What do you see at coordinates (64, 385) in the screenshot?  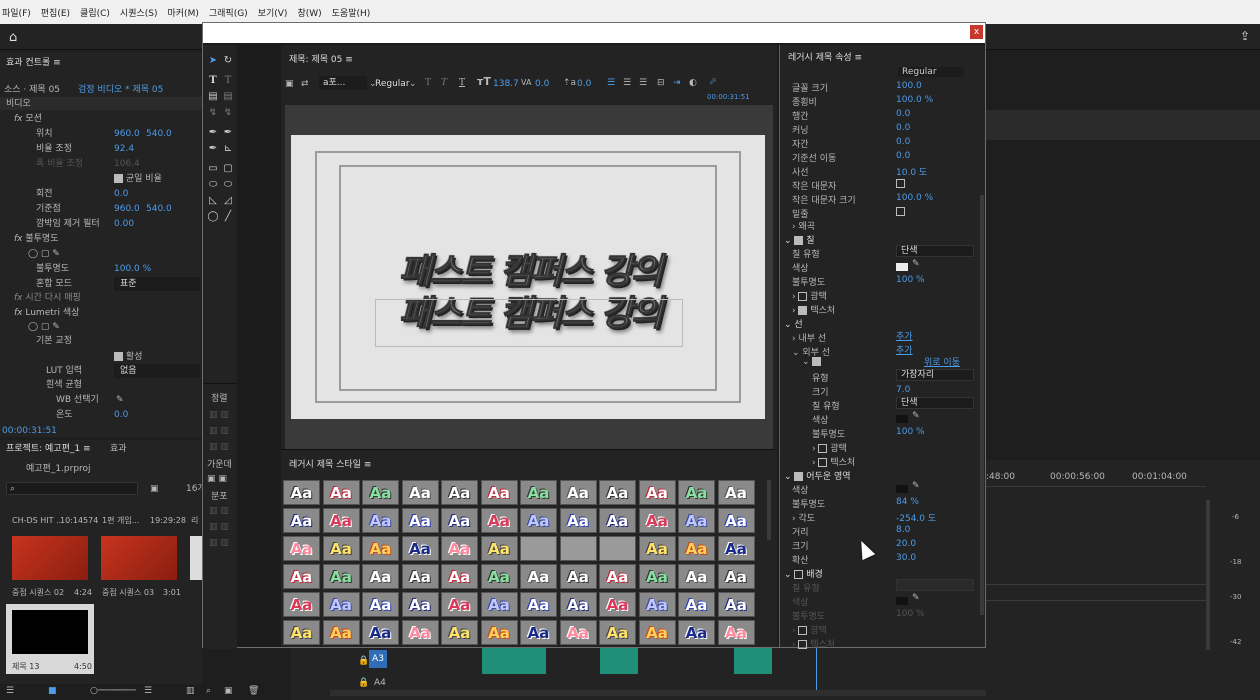 I see `white-balance-label: 흰색 균형` at bounding box center [64, 385].